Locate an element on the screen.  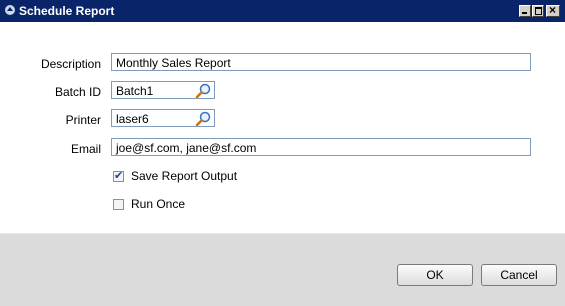
cancel-button: Cancel is located at coordinates (519, 275).